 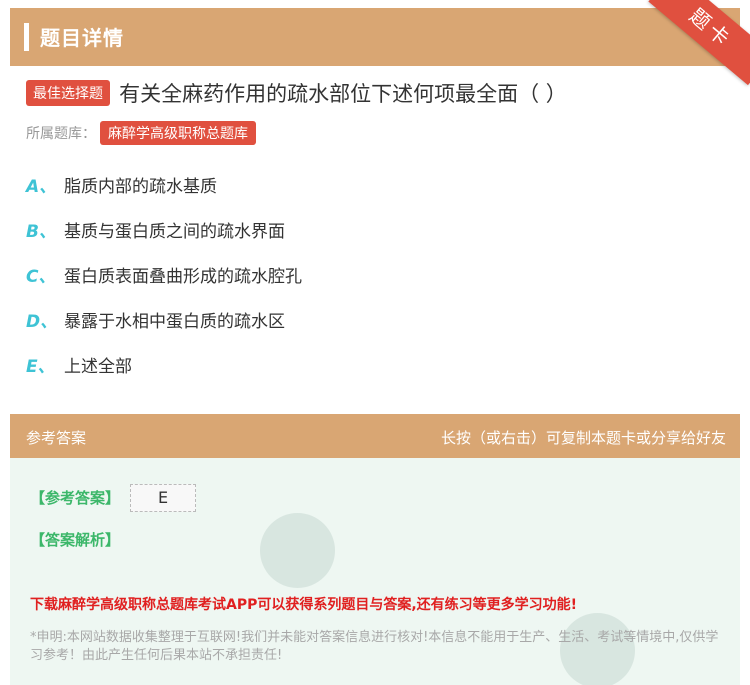 What do you see at coordinates (583, 438) in the screenshot?
I see `share-hint: 长按（或右击）可复制本题卡或分享给好友` at bounding box center [583, 438].